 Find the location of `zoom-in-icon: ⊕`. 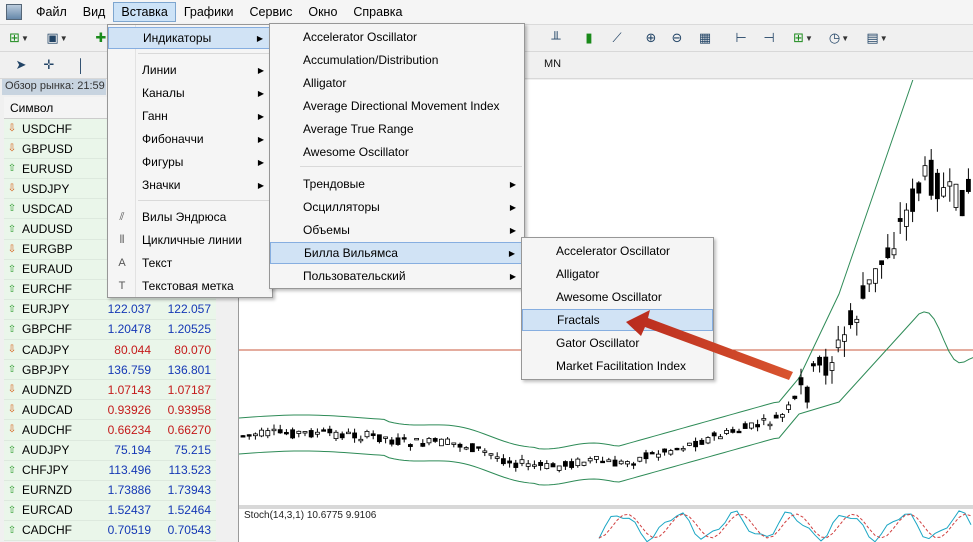

zoom-in-icon: ⊕ is located at coordinates (651, 38).